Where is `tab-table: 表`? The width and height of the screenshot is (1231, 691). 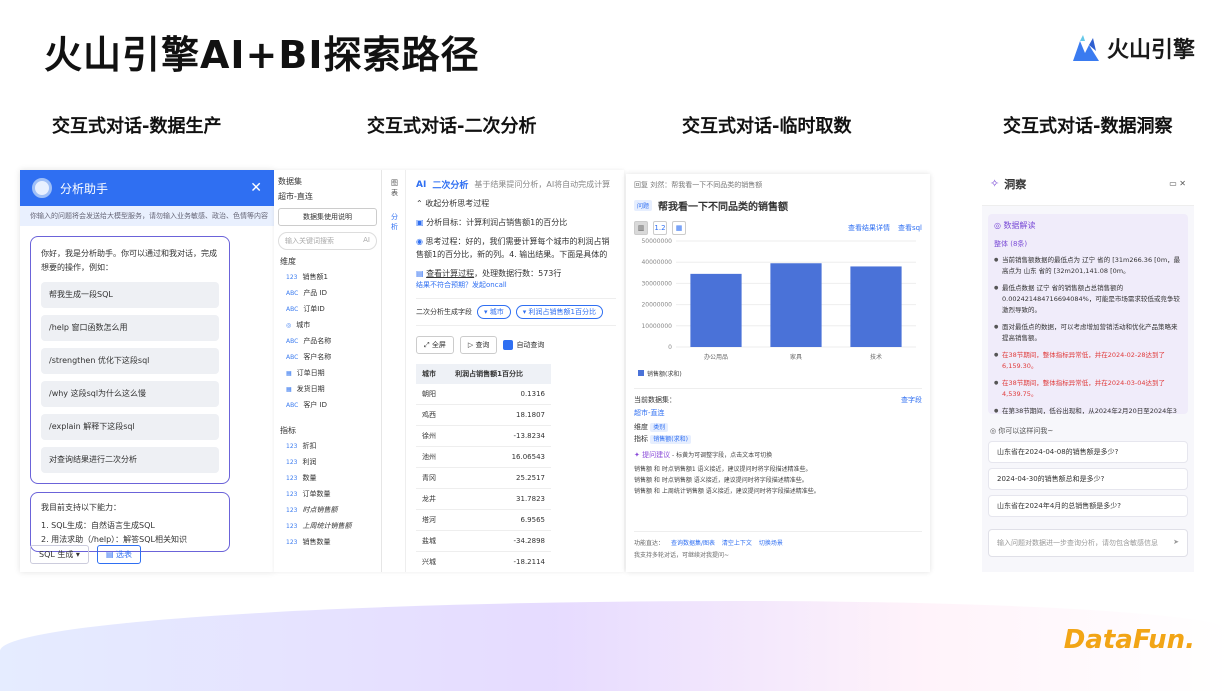 tab-table: 表 is located at coordinates (394, 193).